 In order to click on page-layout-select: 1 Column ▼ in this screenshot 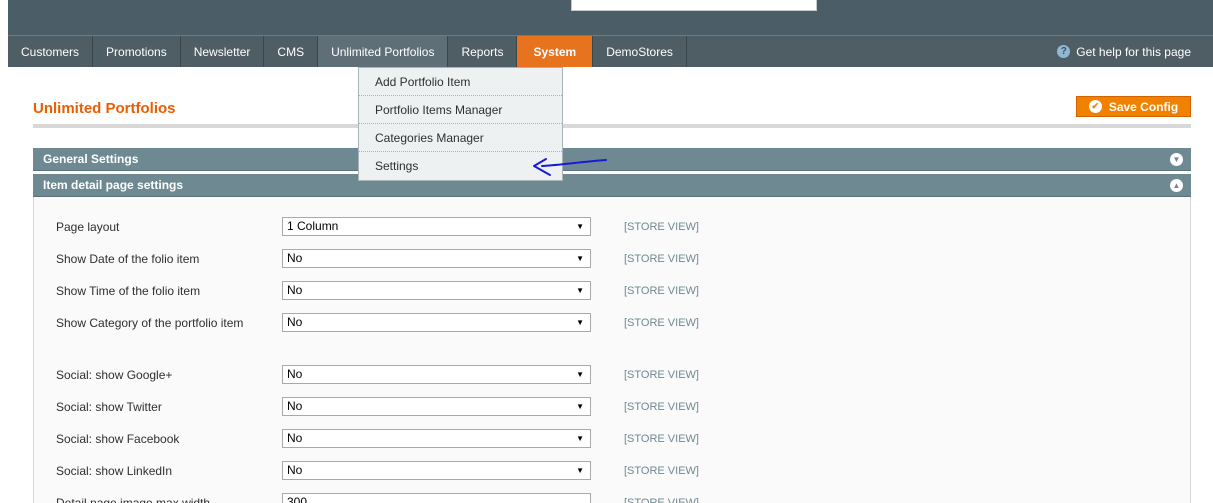, I will do `click(436, 226)`.